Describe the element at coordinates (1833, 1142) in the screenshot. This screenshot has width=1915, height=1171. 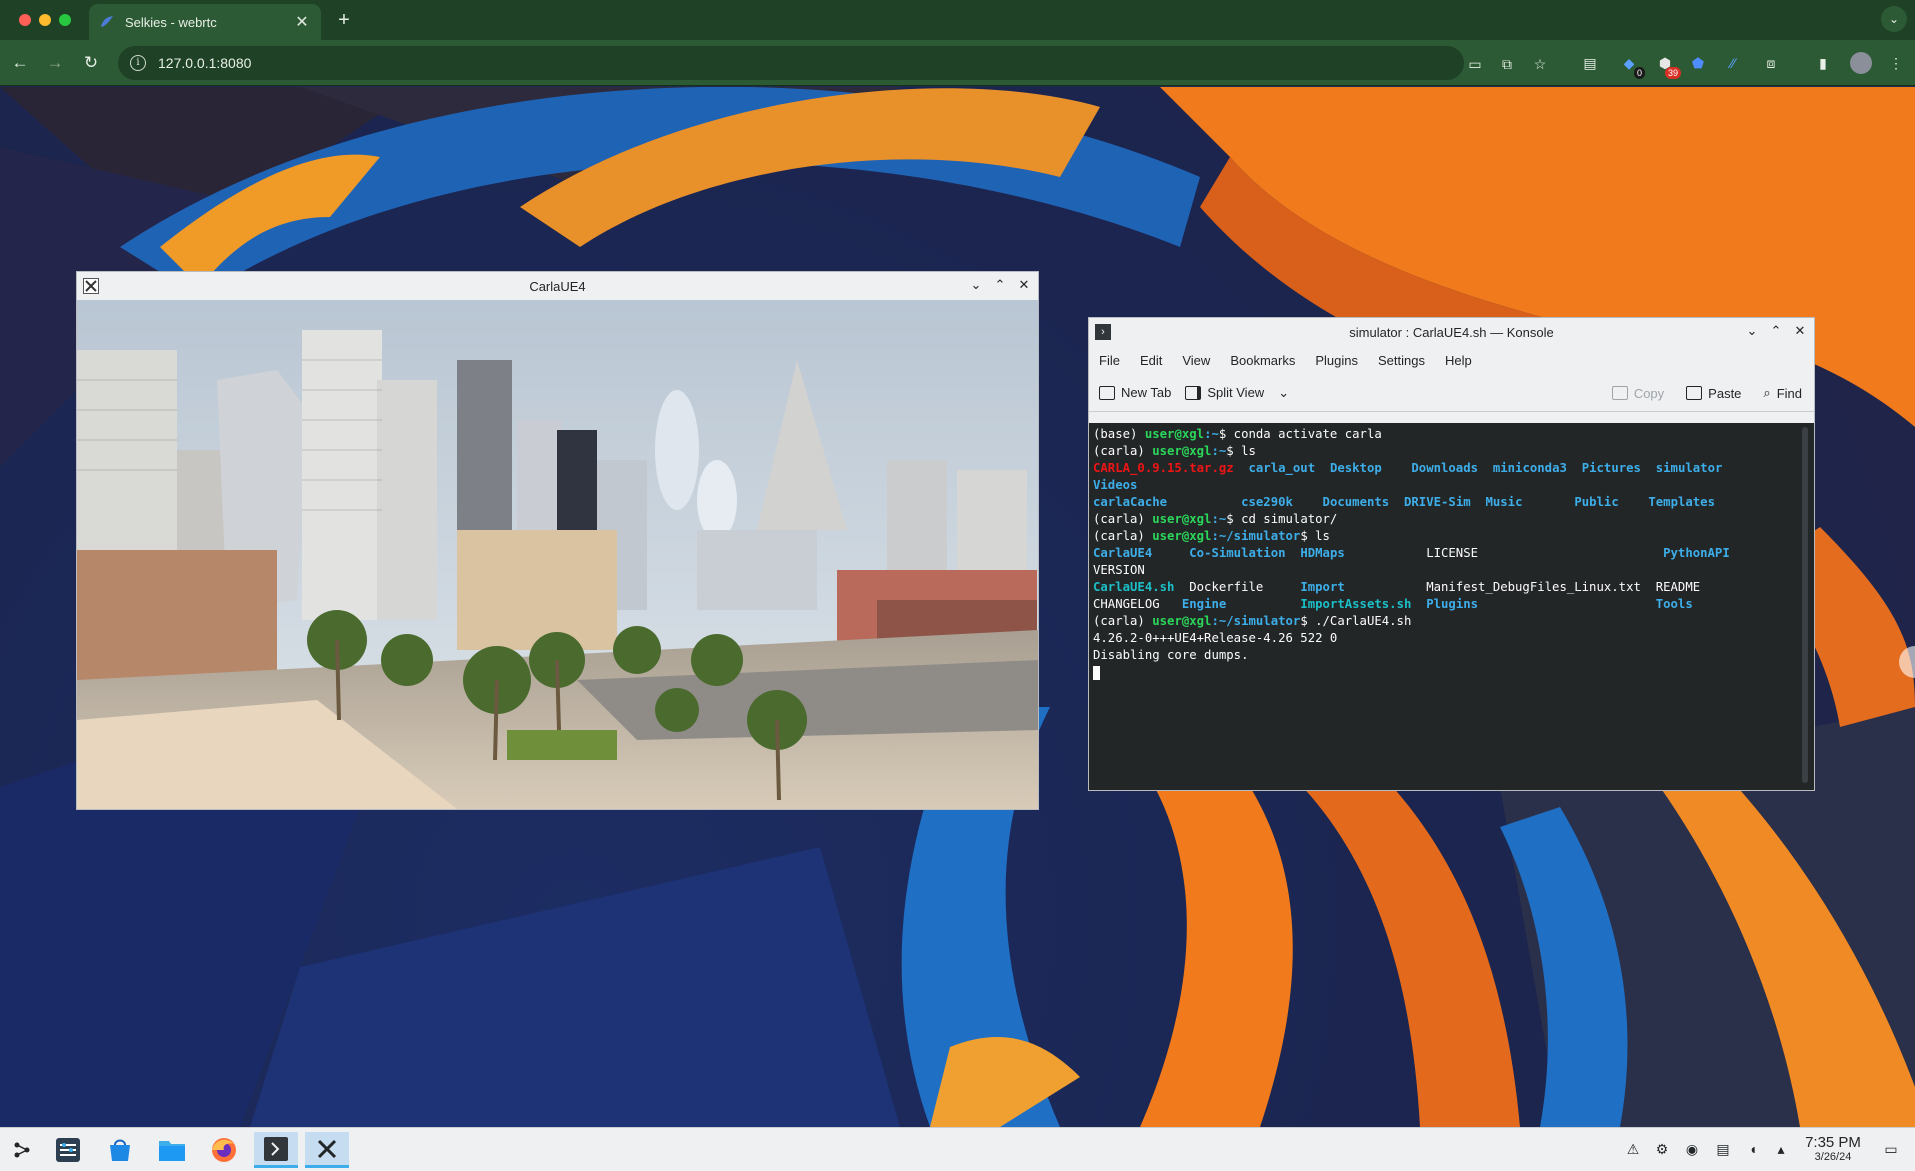
I see `clock-time: 7:35 PM` at that location.